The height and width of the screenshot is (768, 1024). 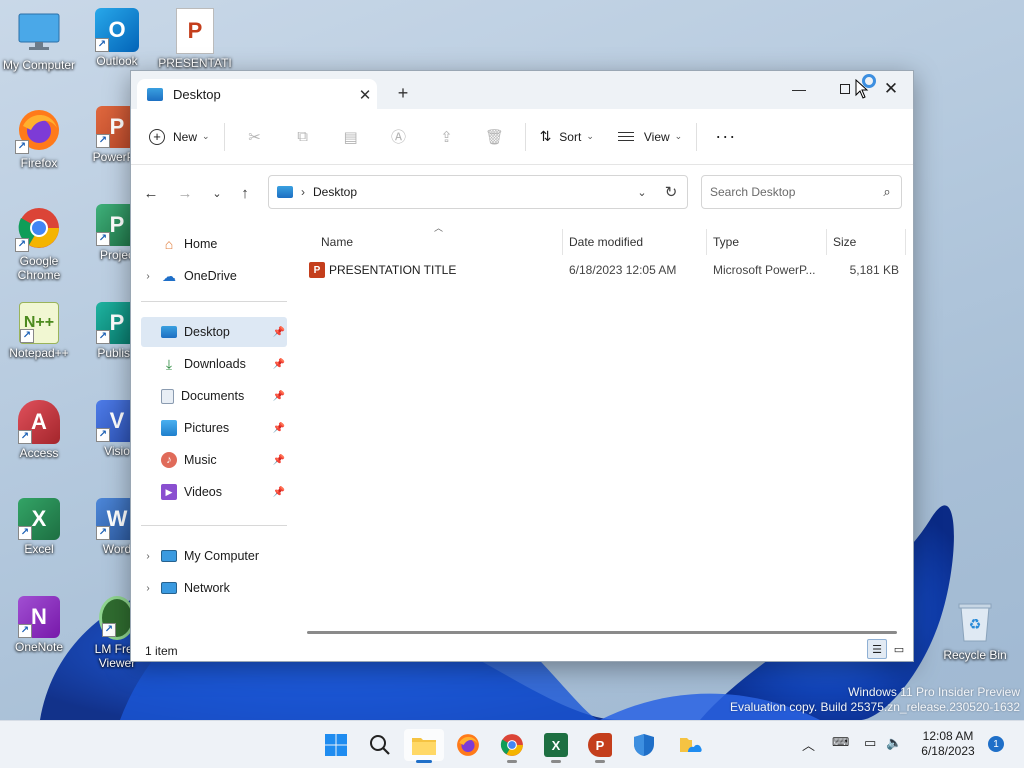 I want to click on paste-button: ▤, so click(x=351, y=137).